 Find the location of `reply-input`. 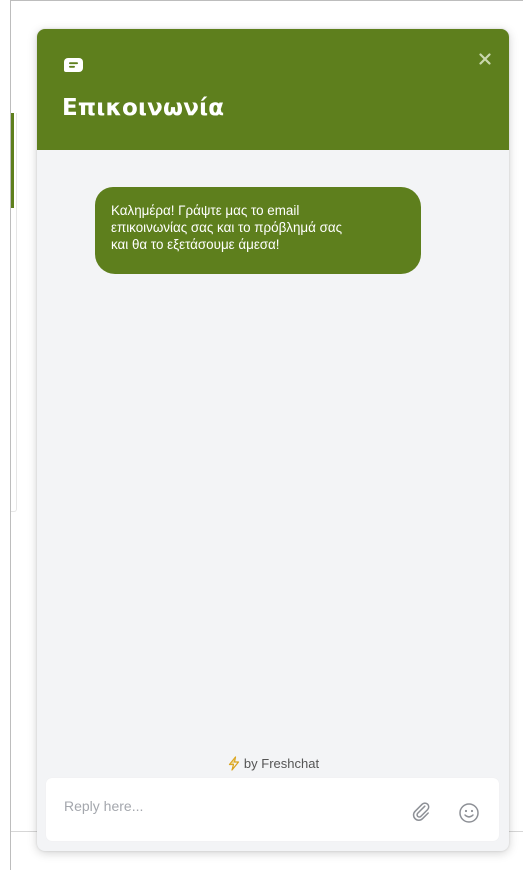

reply-input is located at coordinates (224, 806).